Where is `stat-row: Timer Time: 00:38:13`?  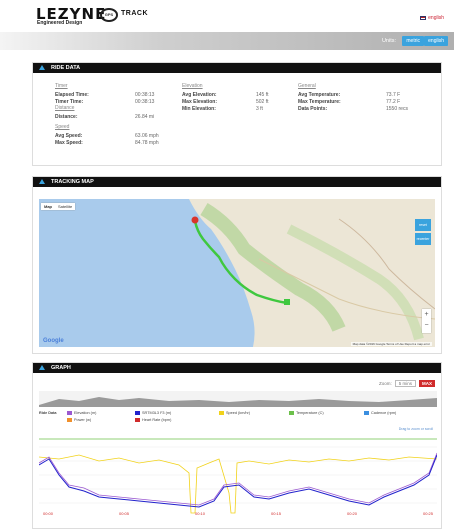 stat-row: Timer Time: 00:38:13 is located at coordinates (107, 101).